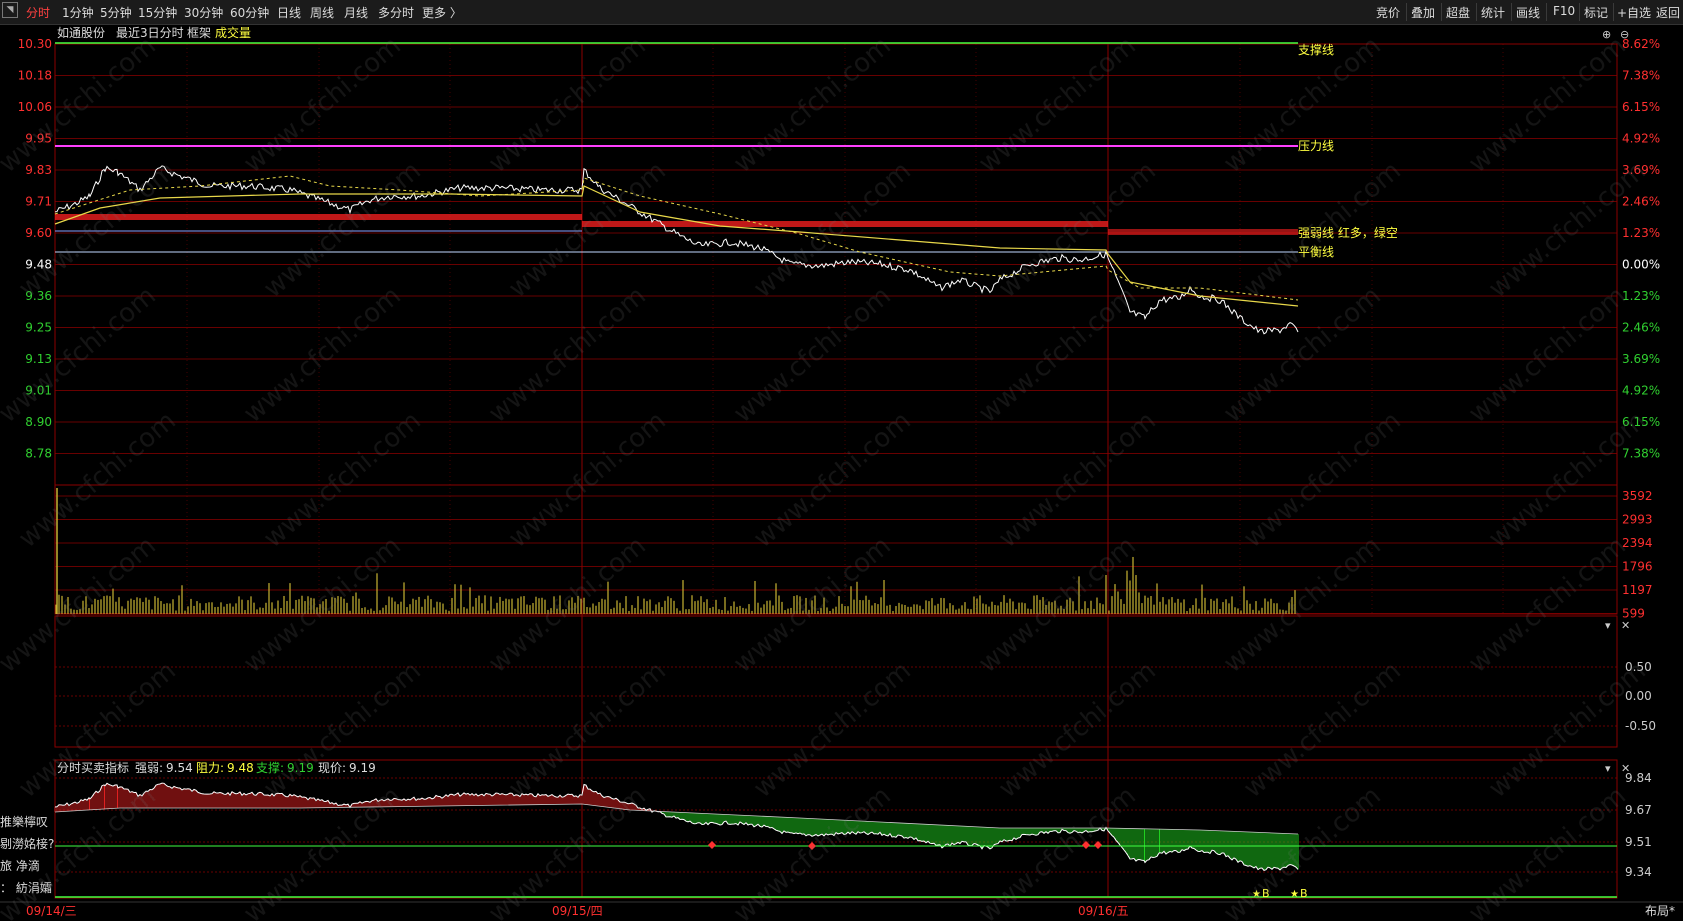  What do you see at coordinates (1316, 146) in the screenshot?
I see `pressure-line-label: 压力线` at bounding box center [1316, 146].